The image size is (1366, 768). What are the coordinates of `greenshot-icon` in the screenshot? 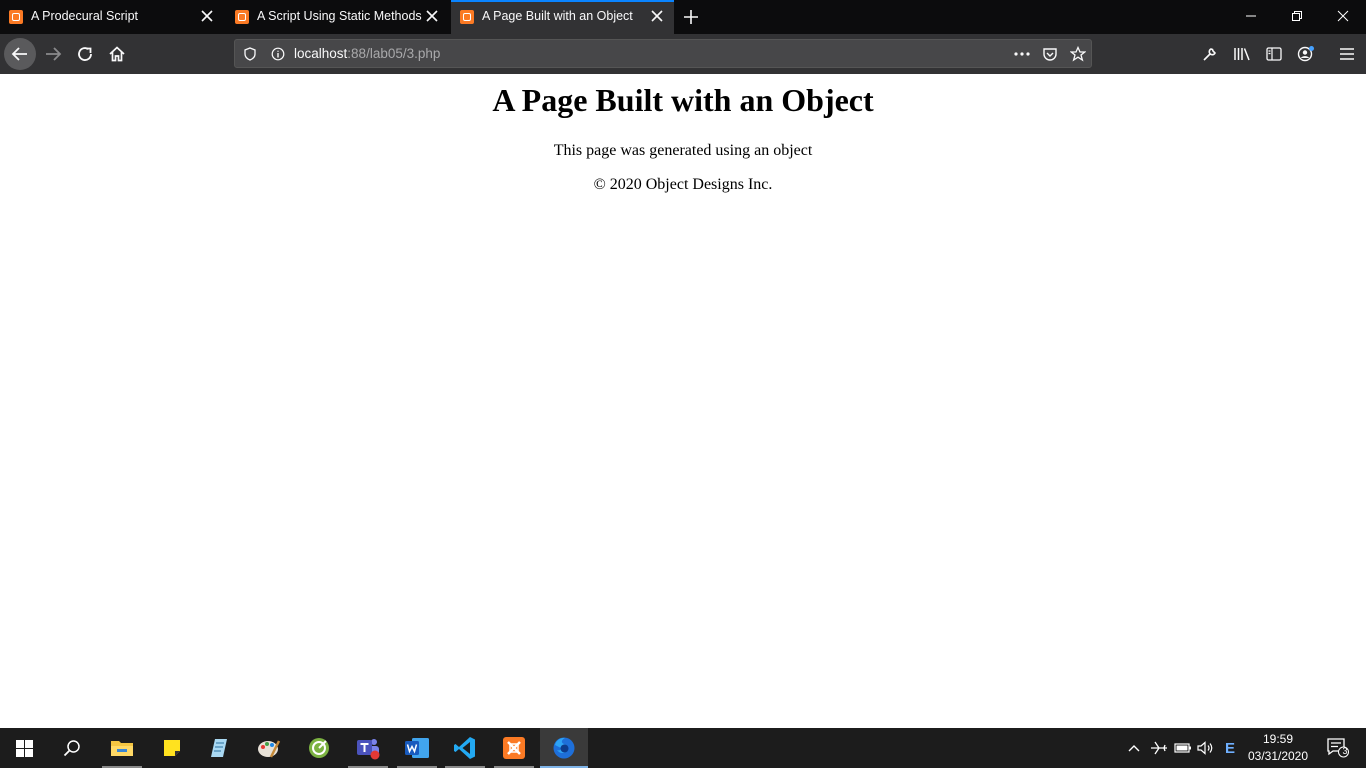 It's located at (319, 748).